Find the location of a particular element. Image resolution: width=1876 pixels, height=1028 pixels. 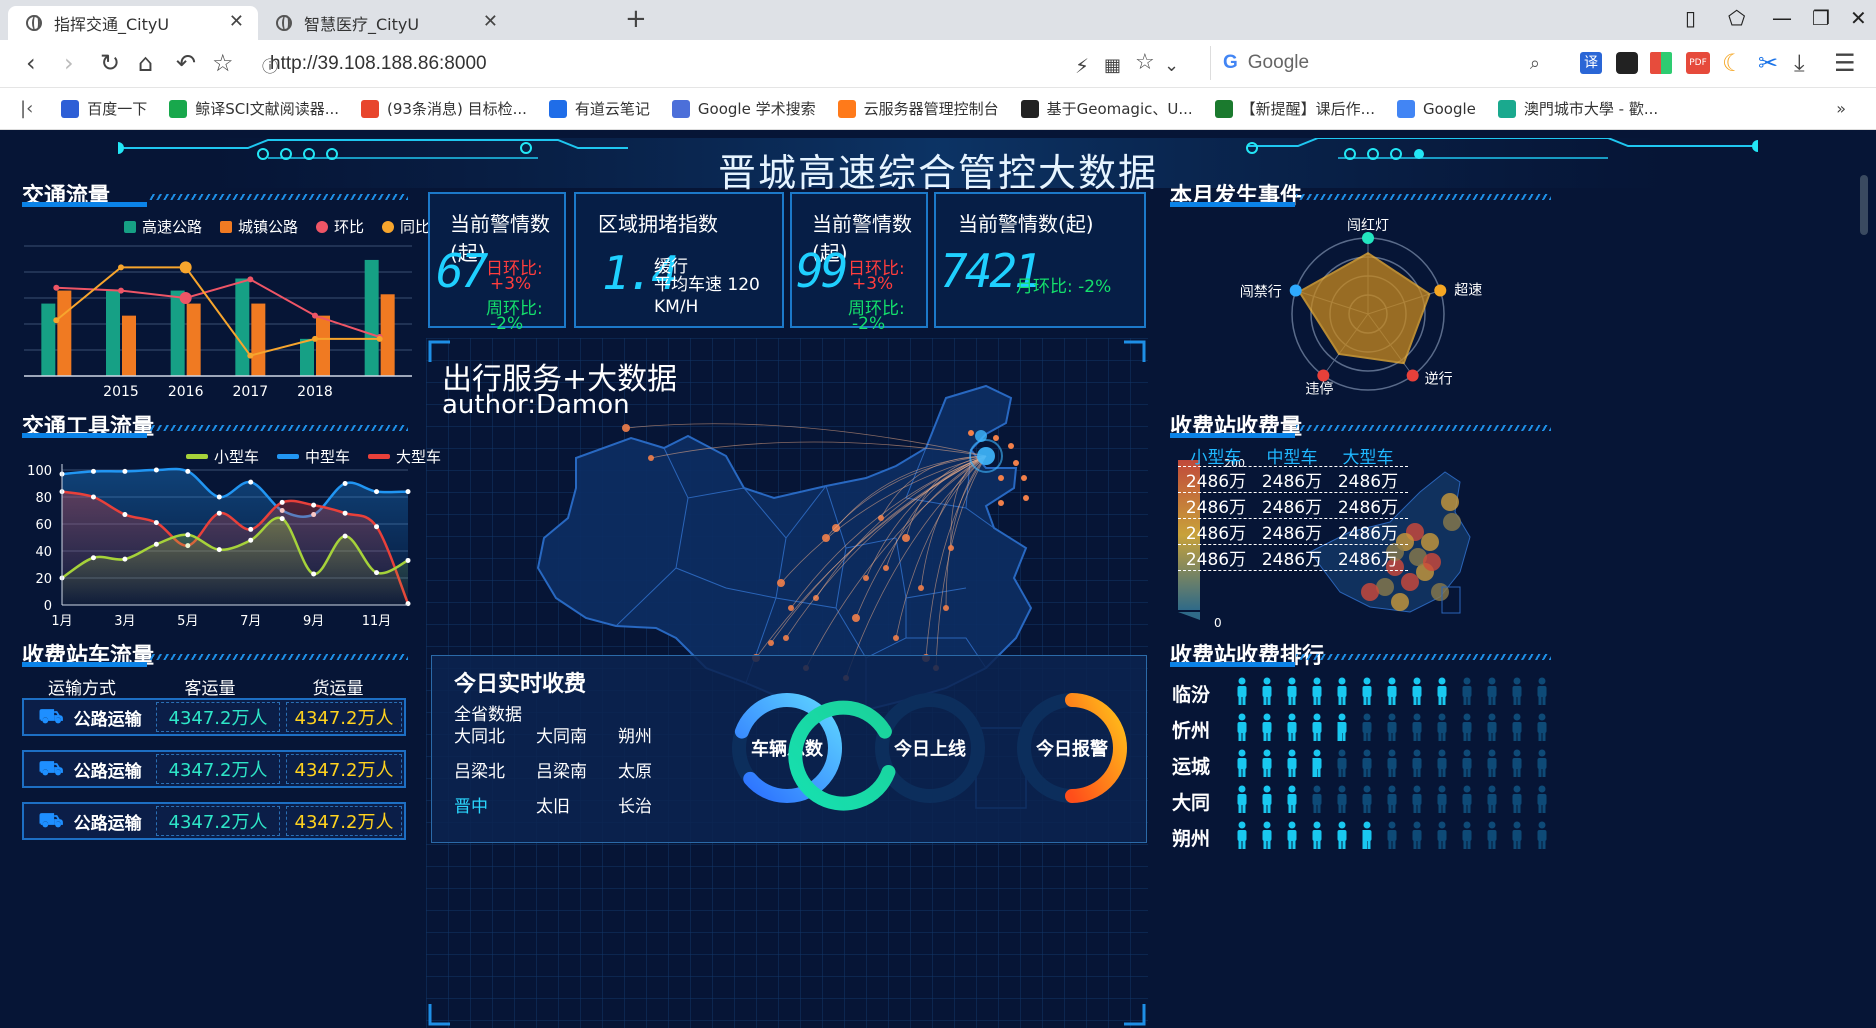

undo-icon: ↶ is located at coordinates (186, 63).